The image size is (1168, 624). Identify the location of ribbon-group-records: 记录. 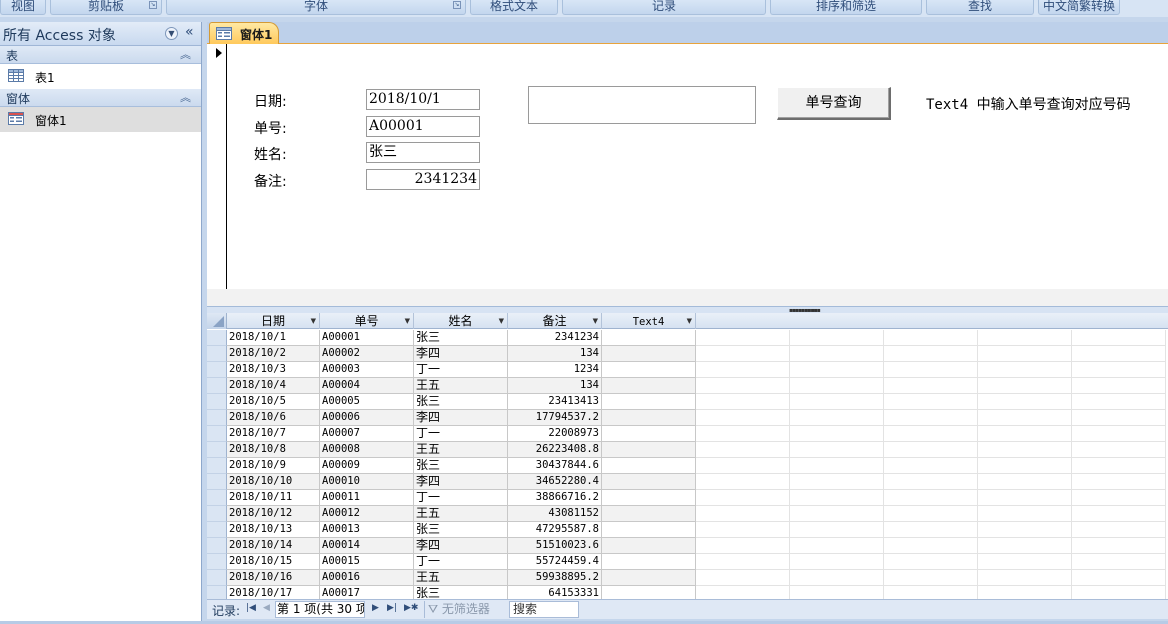
(664, 7).